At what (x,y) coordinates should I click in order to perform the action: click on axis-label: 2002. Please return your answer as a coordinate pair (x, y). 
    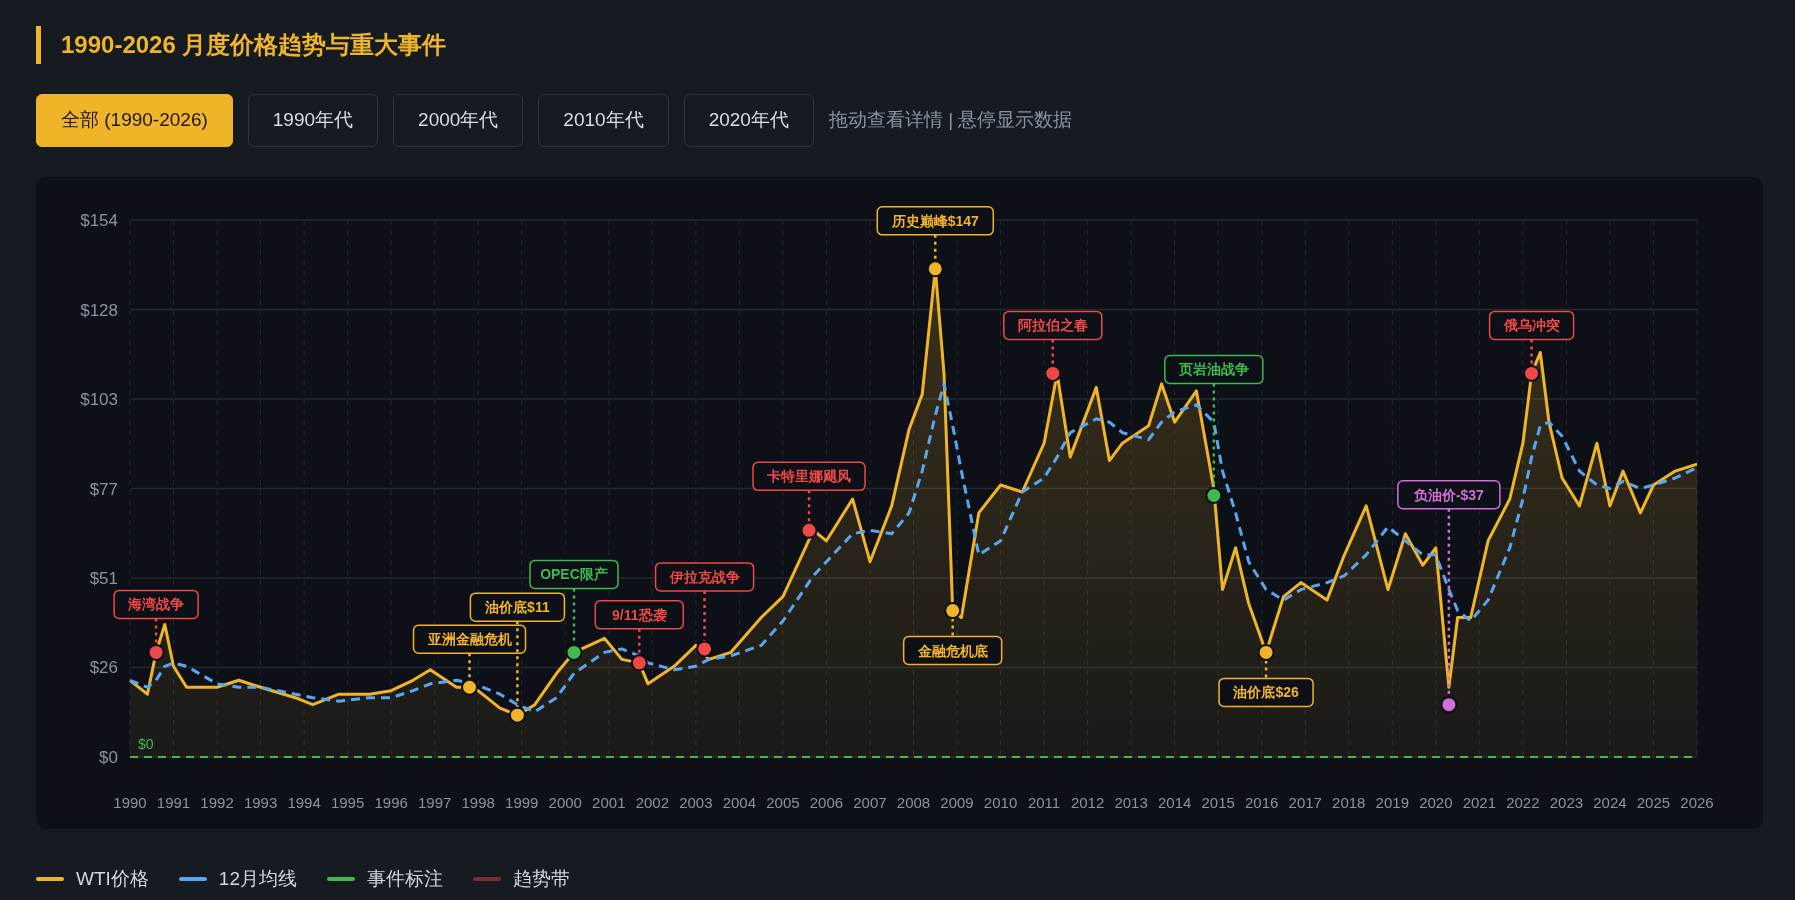
    Looking at the image, I should click on (652, 802).